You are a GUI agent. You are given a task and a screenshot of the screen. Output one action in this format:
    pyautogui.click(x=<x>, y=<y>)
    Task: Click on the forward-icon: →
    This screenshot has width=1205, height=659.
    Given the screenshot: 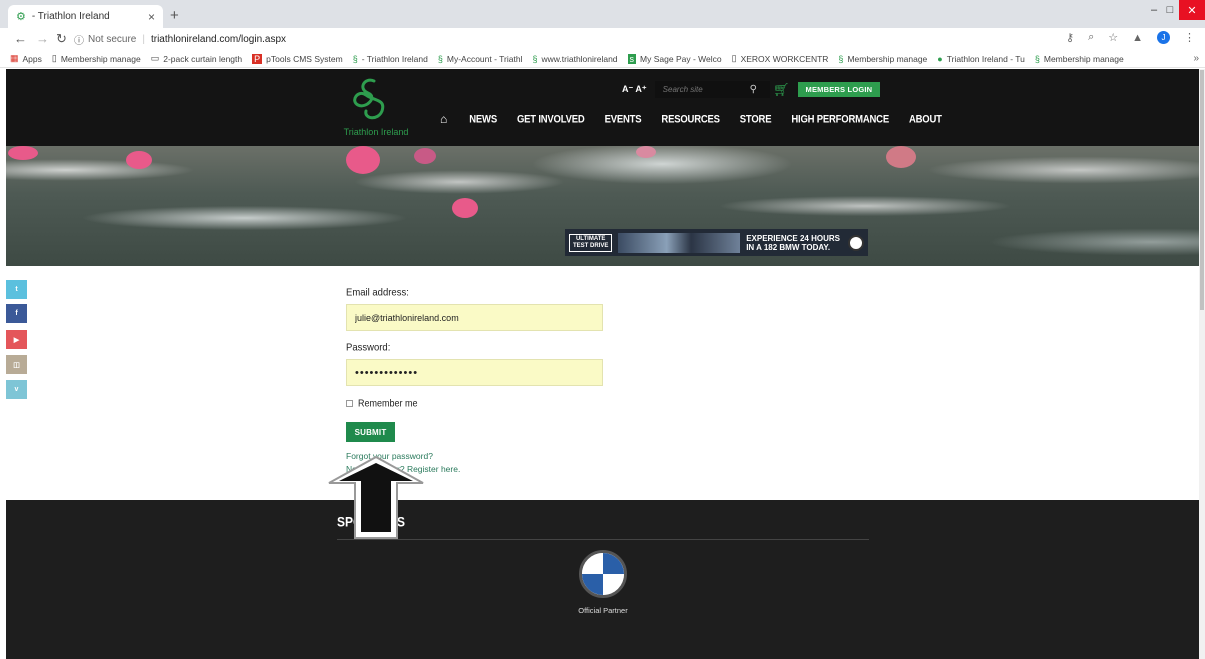 What is the action you would take?
    pyautogui.click(x=42, y=38)
    